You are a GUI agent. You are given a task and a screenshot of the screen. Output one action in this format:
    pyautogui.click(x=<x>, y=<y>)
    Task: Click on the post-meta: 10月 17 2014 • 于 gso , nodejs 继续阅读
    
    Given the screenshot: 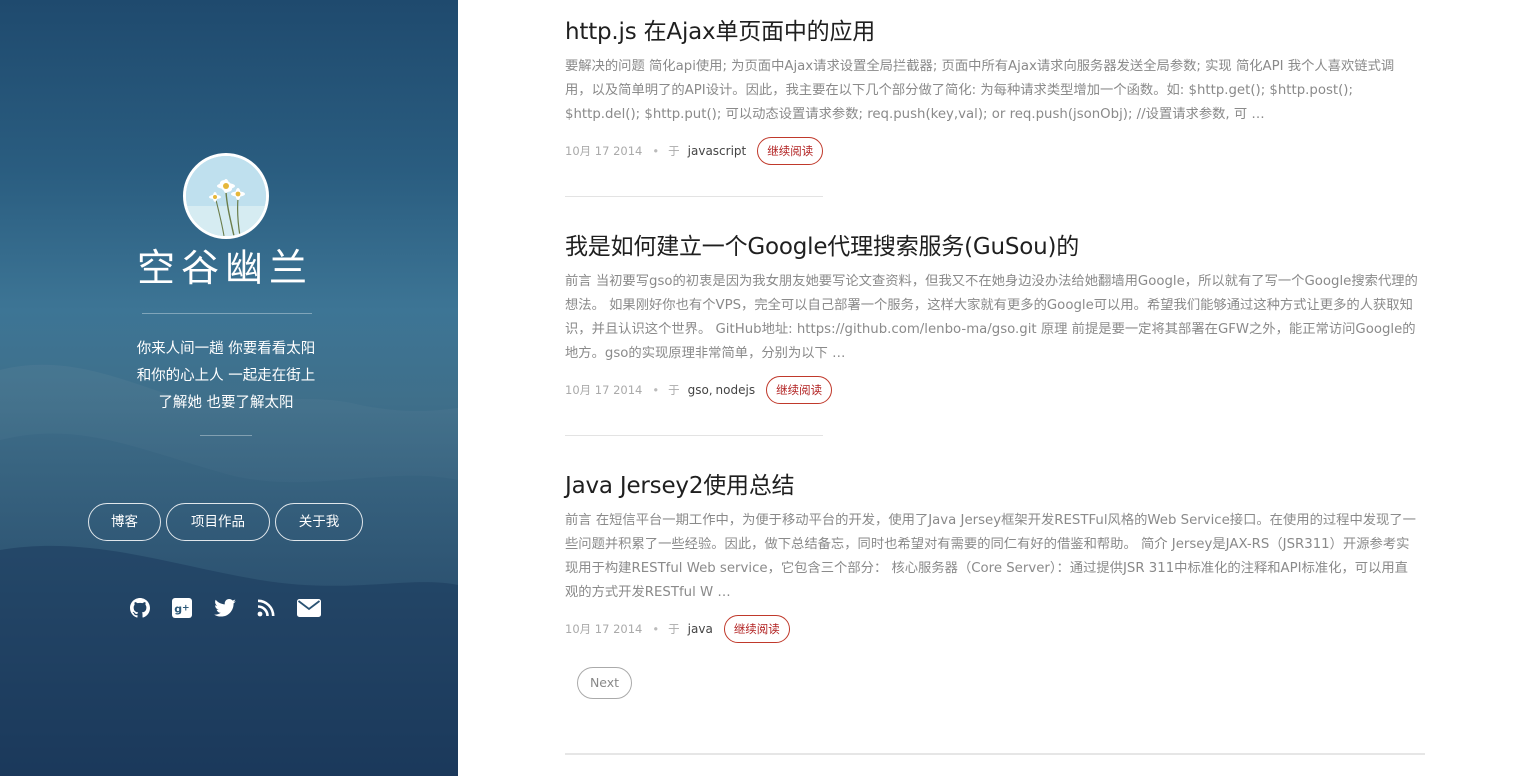 What is the action you would take?
    pyautogui.click(x=995, y=390)
    